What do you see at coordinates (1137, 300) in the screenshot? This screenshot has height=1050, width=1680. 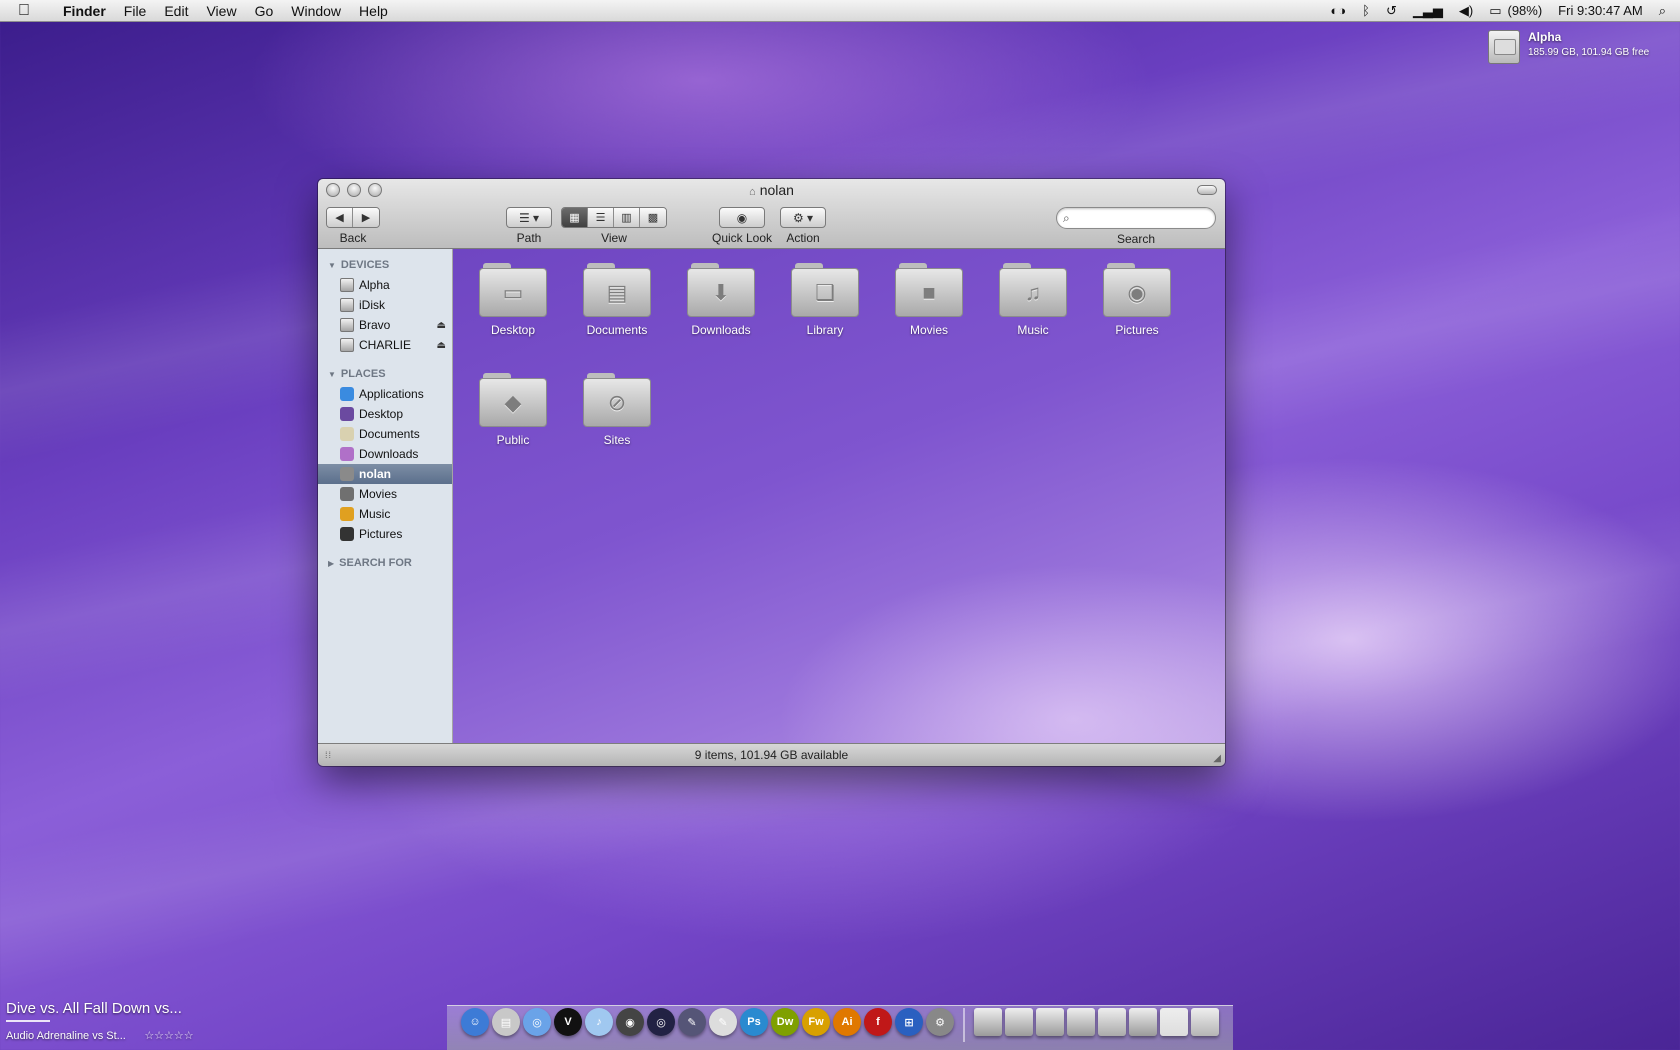 I see `folder-item: ◉ Pictures` at bounding box center [1137, 300].